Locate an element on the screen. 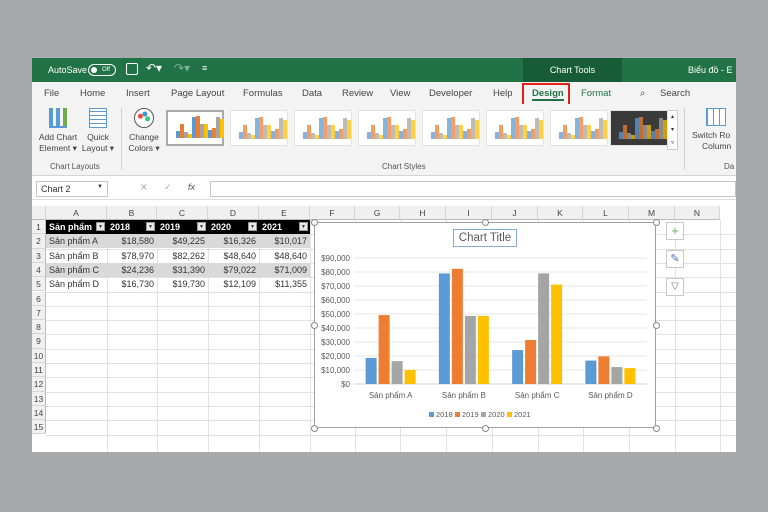 The image size is (768, 512). row-header-12: 12 is located at coordinates (39, 384).